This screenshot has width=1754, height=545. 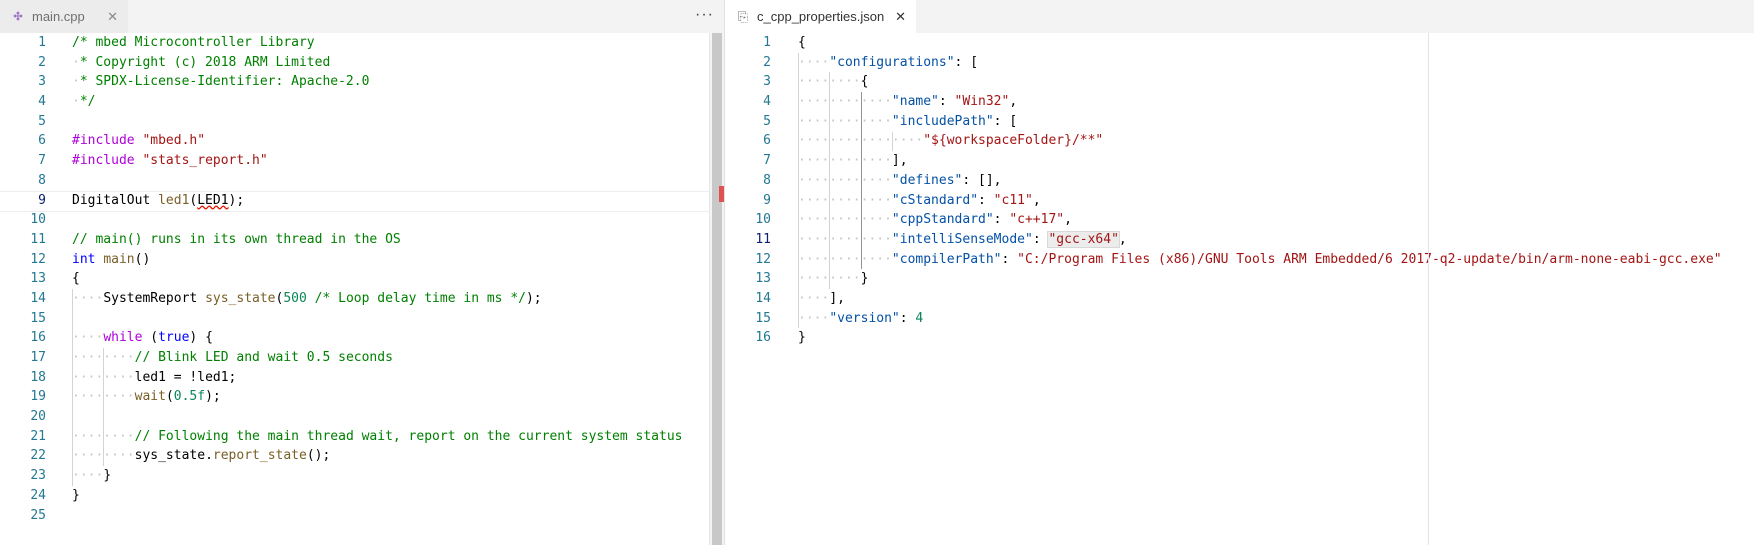 I want to click on line-number: 20, so click(x=38, y=417).